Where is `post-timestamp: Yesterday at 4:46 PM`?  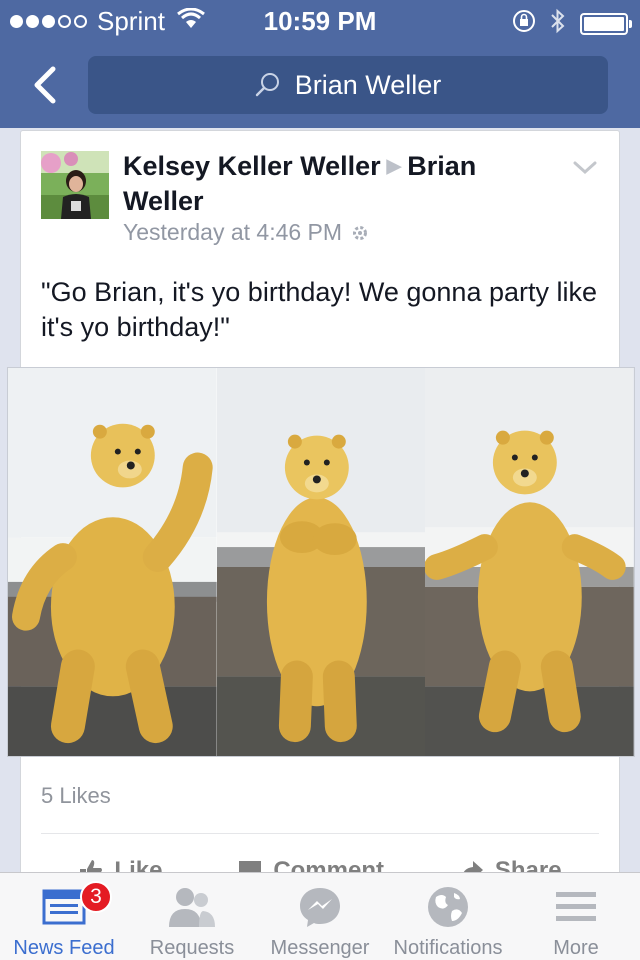 post-timestamp: Yesterday at 4:46 PM is located at coordinates (246, 232).